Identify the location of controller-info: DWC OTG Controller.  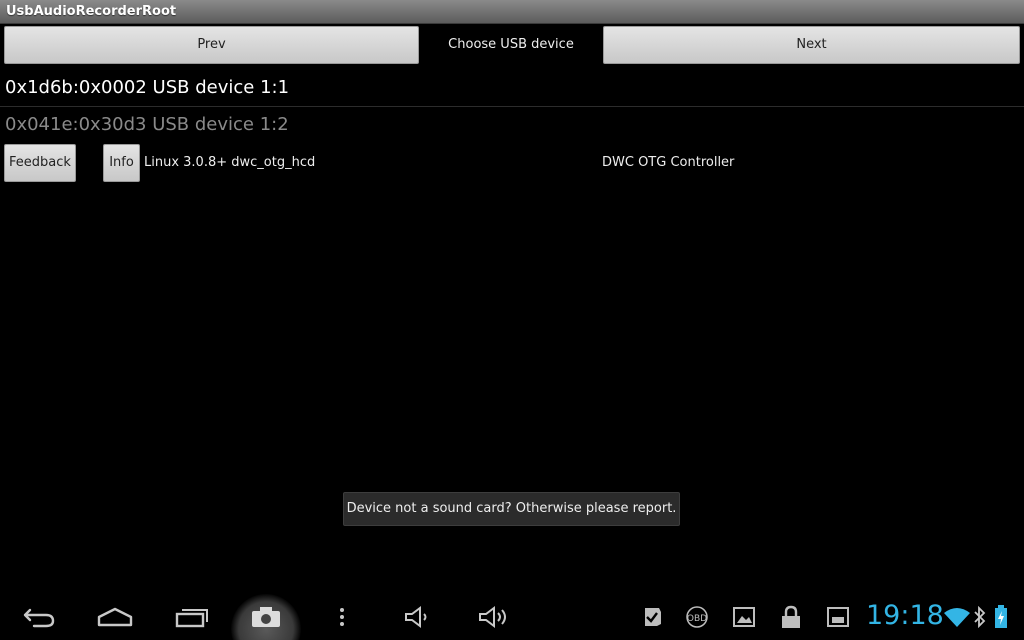
(668, 162).